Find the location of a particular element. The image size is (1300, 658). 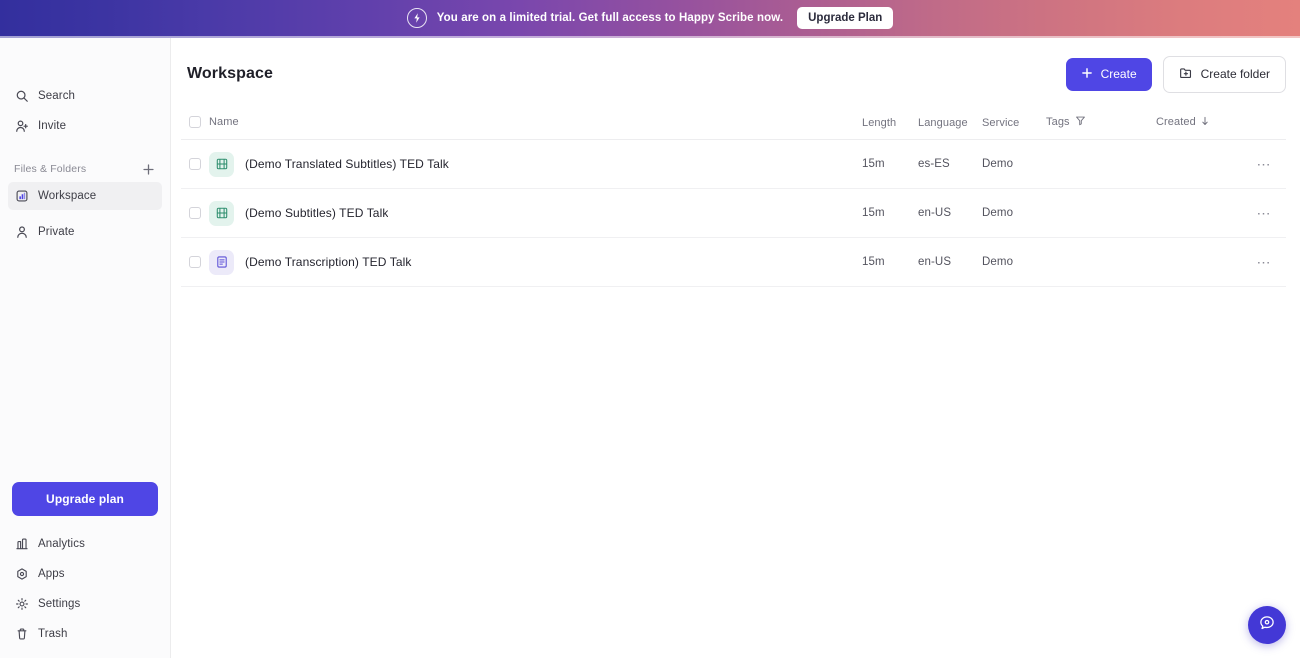

sidebar-item-label: Search is located at coordinates (57, 96).